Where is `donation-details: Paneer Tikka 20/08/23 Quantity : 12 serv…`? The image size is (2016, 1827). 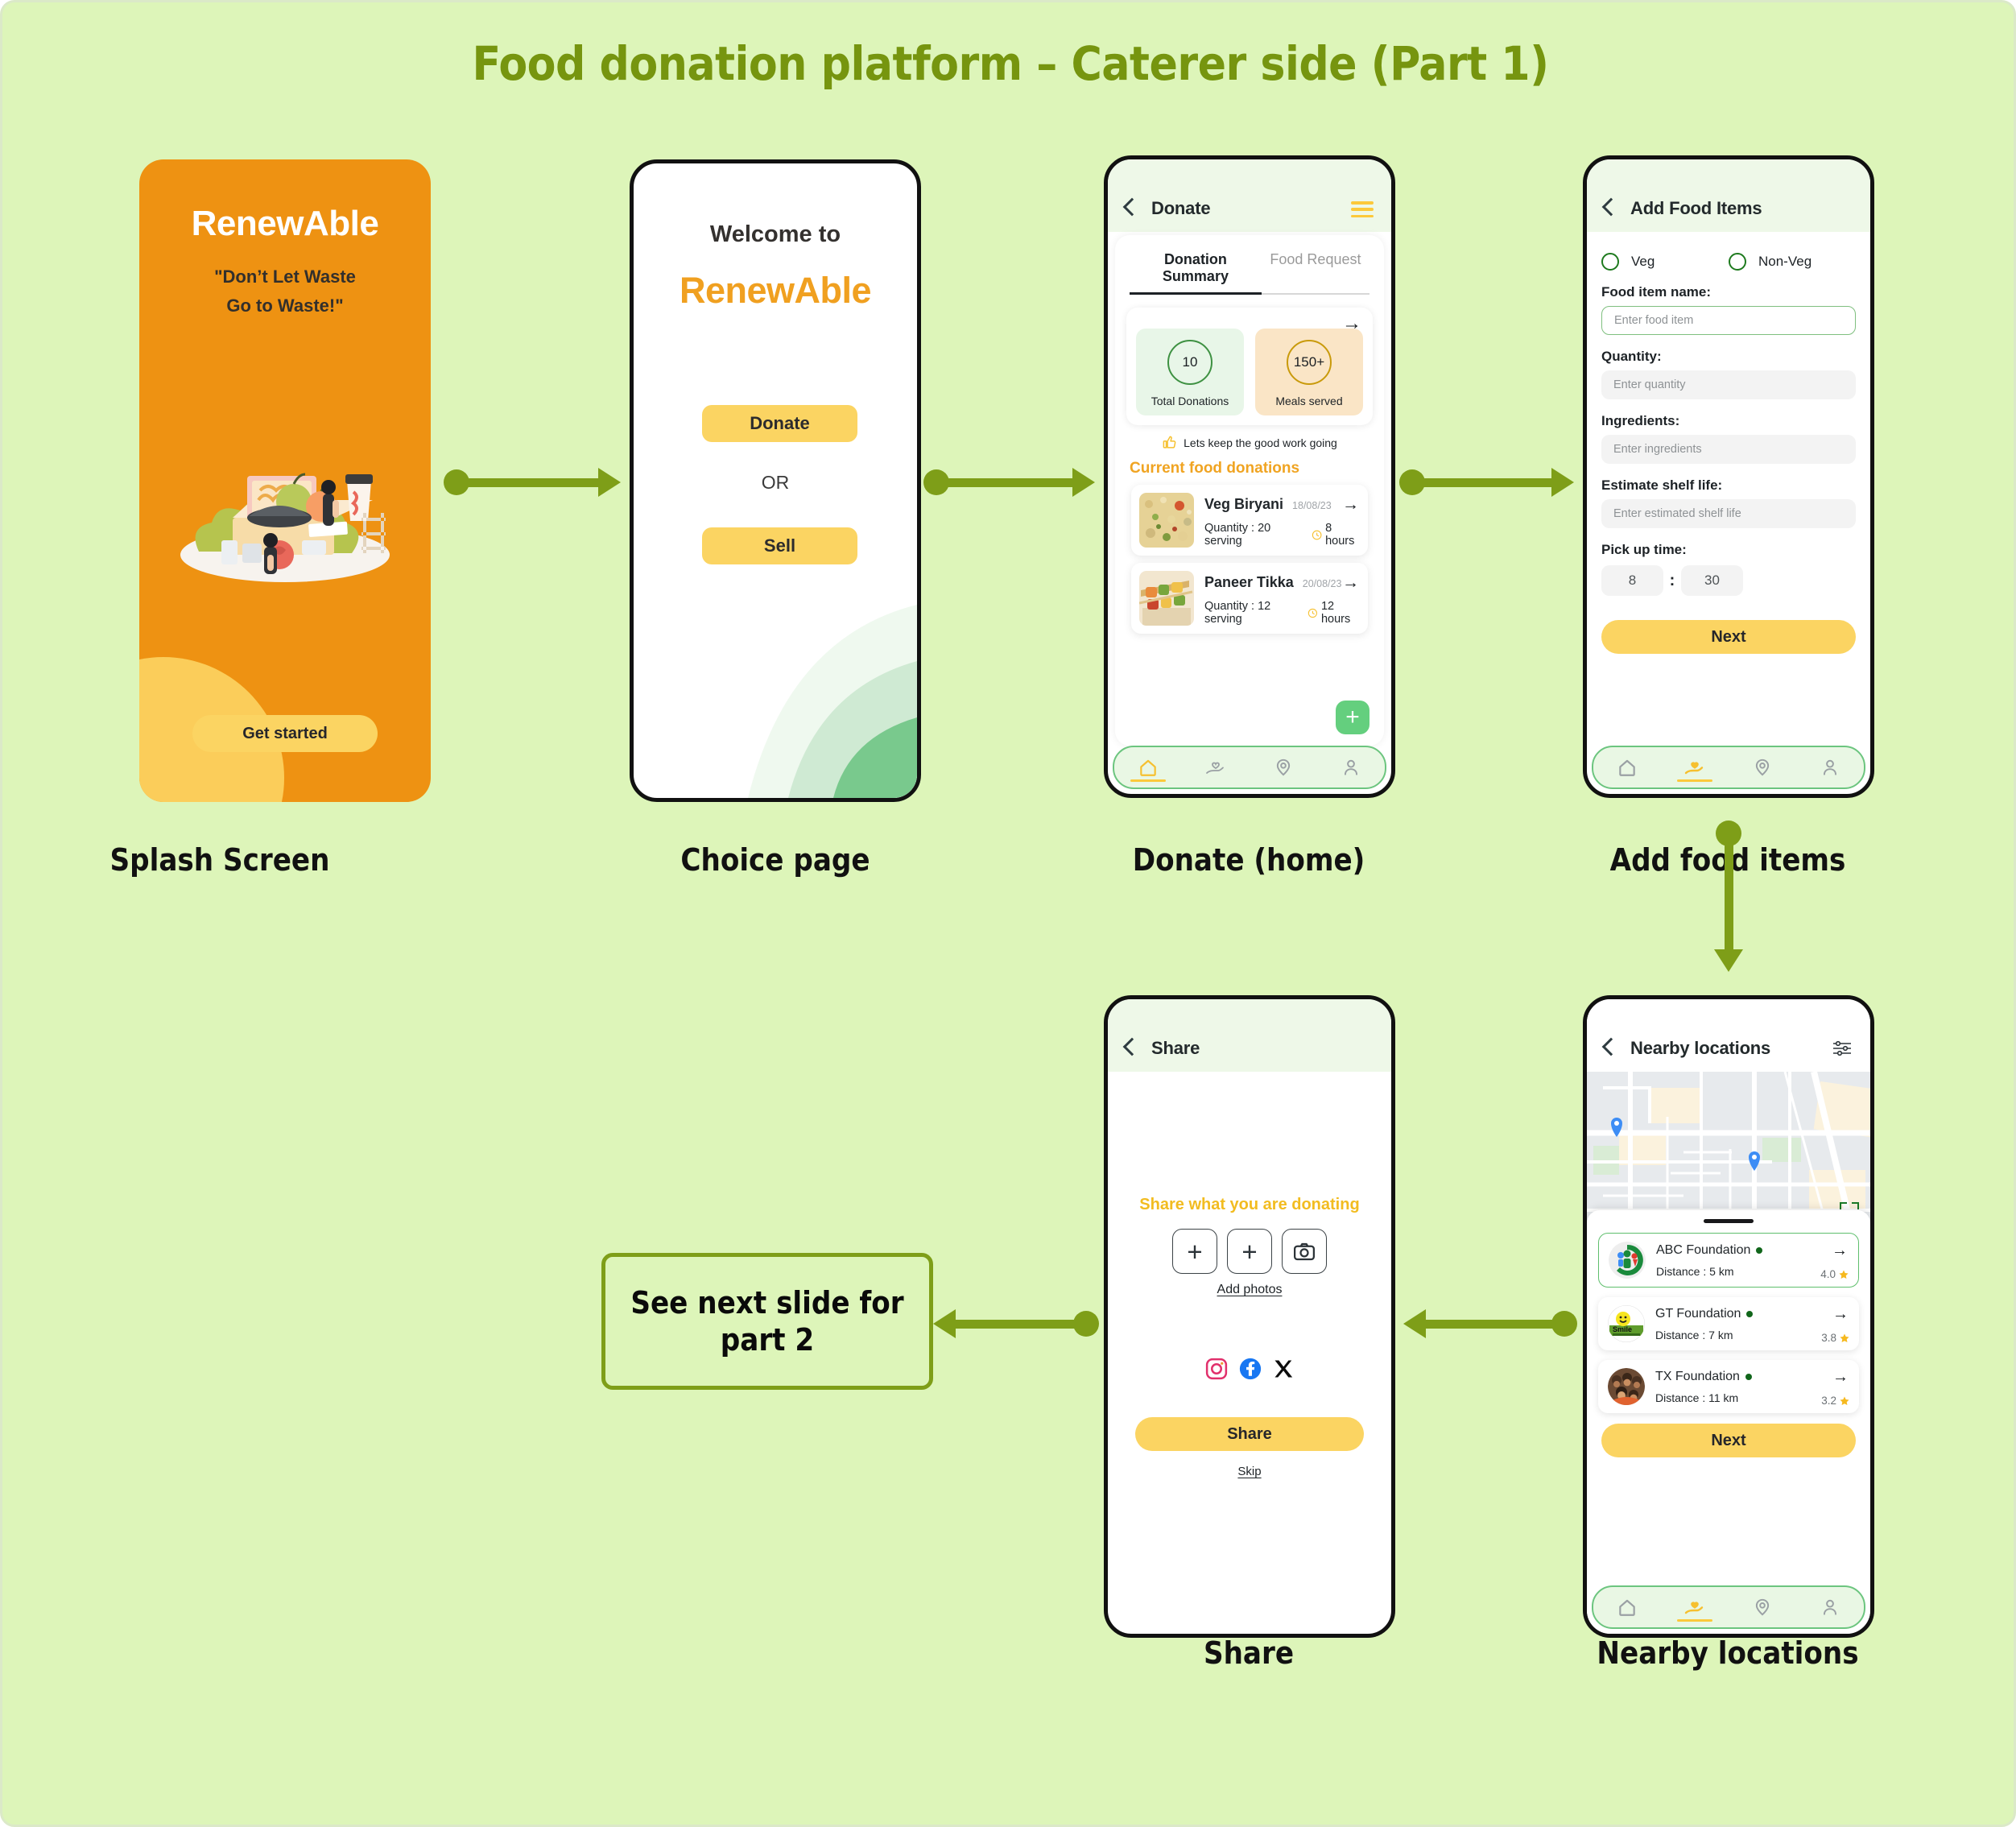
donation-details: Paneer Tikka 20/08/23 Quantity : 12 serv… is located at coordinates (1282, 598).